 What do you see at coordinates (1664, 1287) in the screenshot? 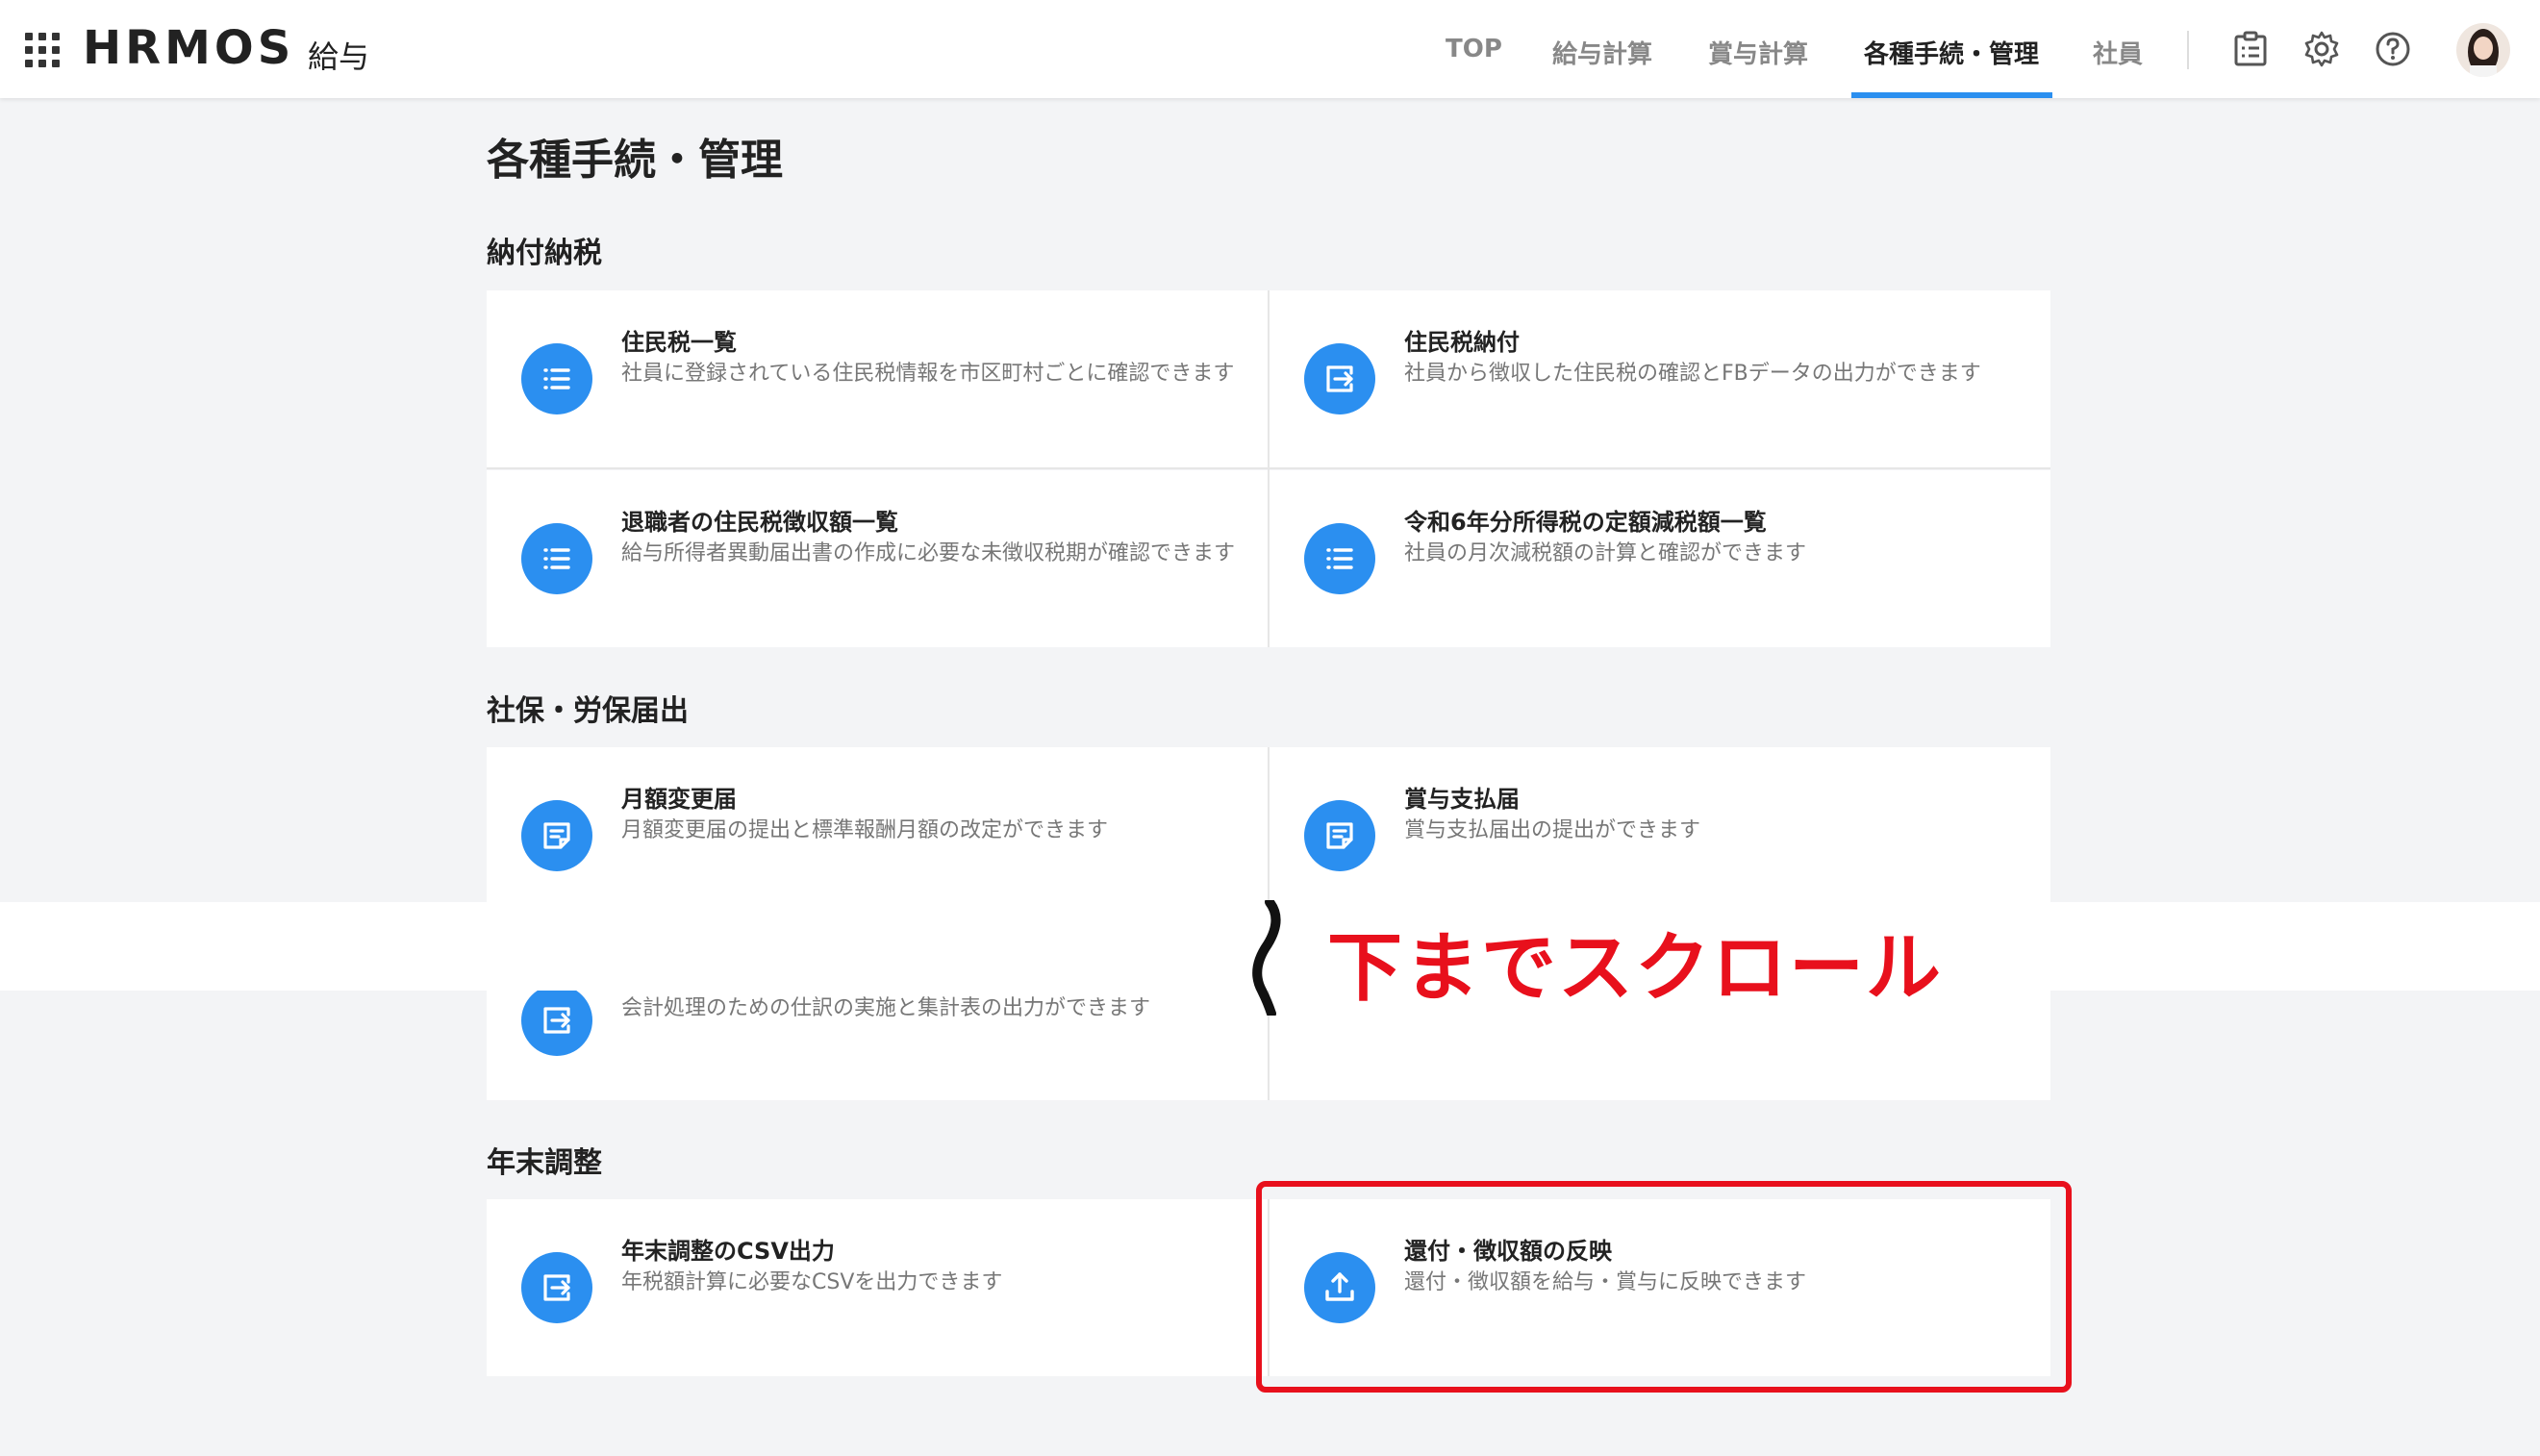
I see `highlight-annotation-box` at bounding box center [1664, 1287].